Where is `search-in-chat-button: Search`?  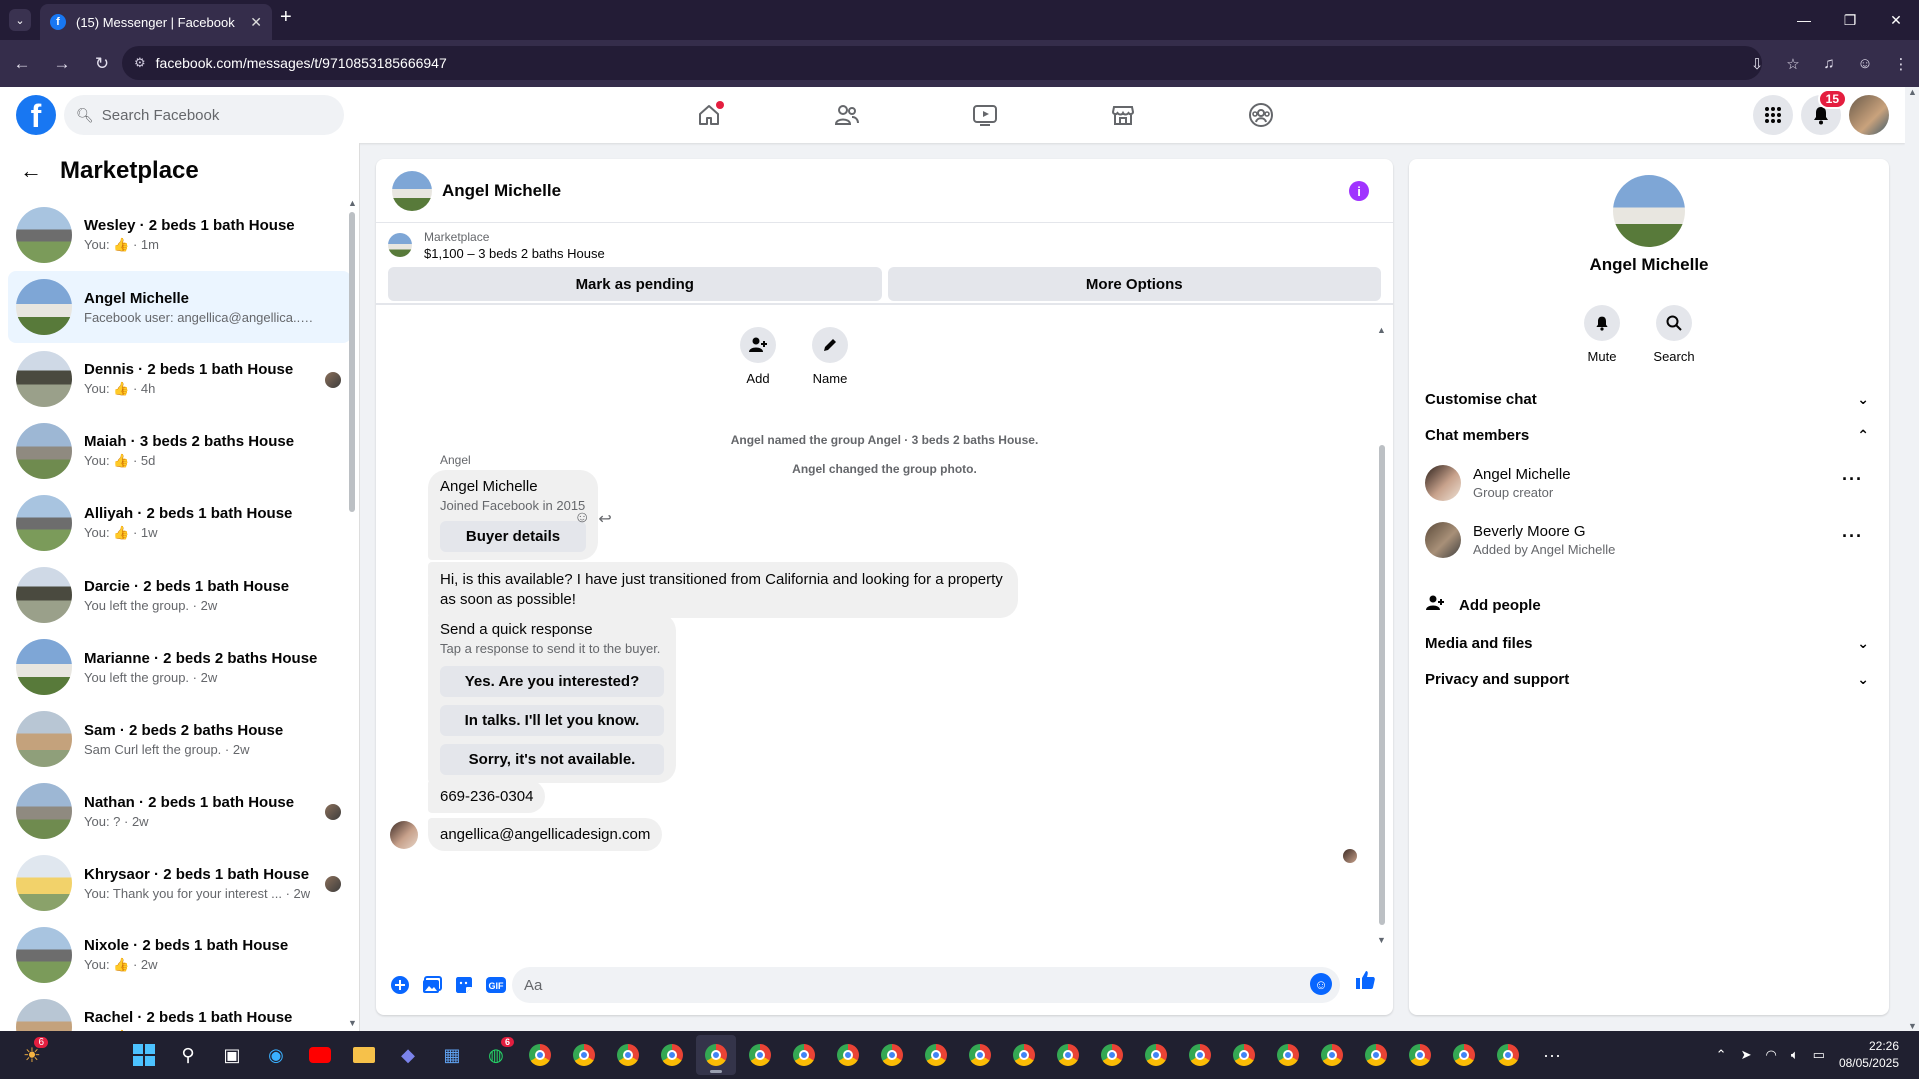
search-in-chat-button: Search is located at coordinates (1674, 334).